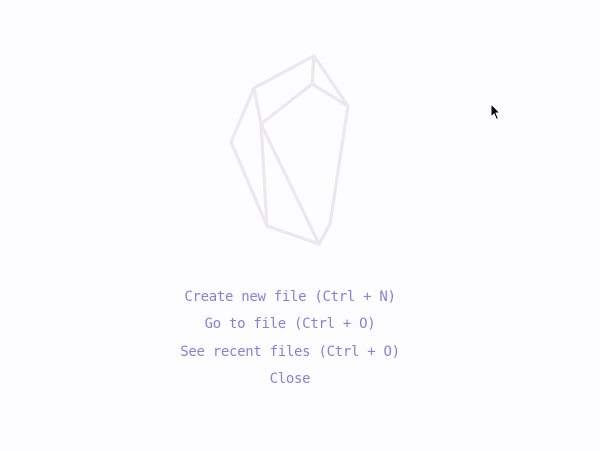  Describe the element at coordinates (495, 111) in the screenshot. I see `mouse-pointer-icon` at that location.